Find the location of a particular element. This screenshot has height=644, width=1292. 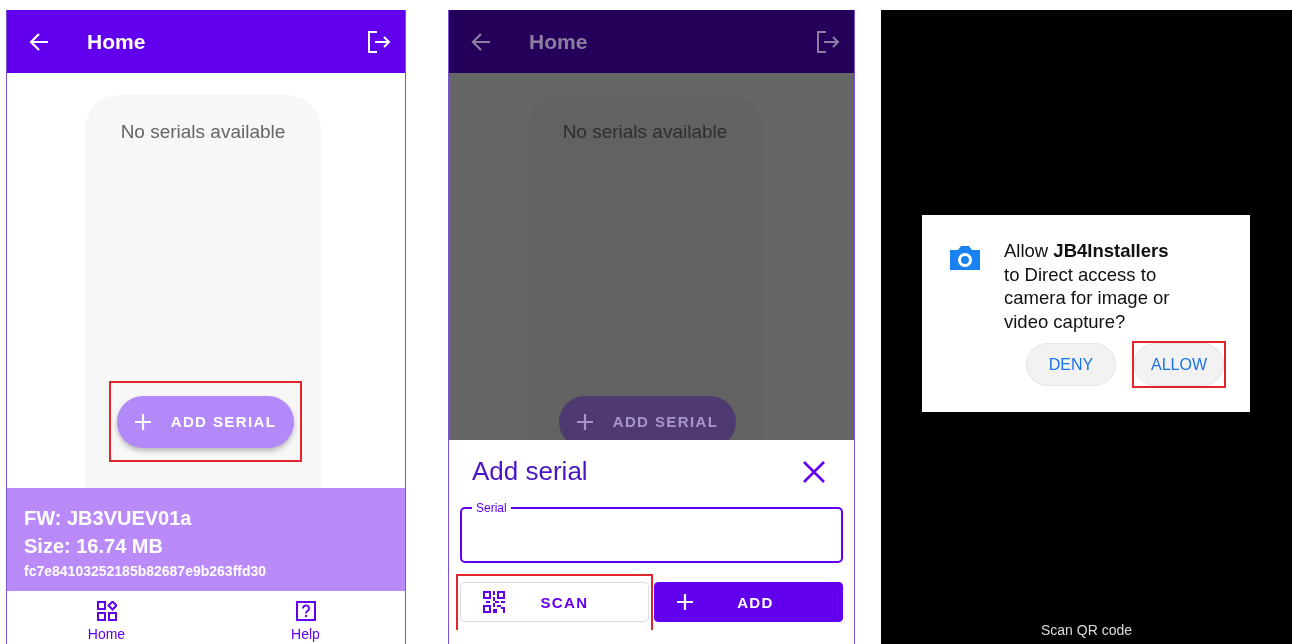

add-button: ADD is located at coordinates (748, 602).